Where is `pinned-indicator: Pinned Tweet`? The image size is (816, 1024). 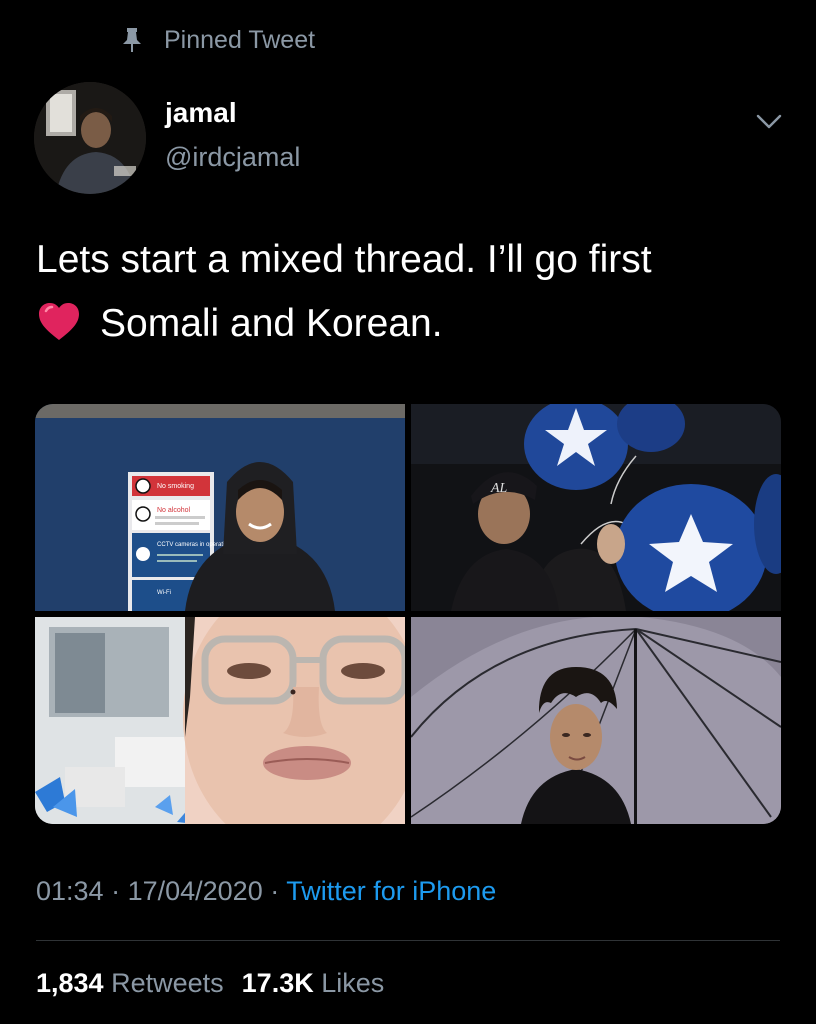
pinned-indicator: Pinned Tweet is located at coordinates (216, 40).